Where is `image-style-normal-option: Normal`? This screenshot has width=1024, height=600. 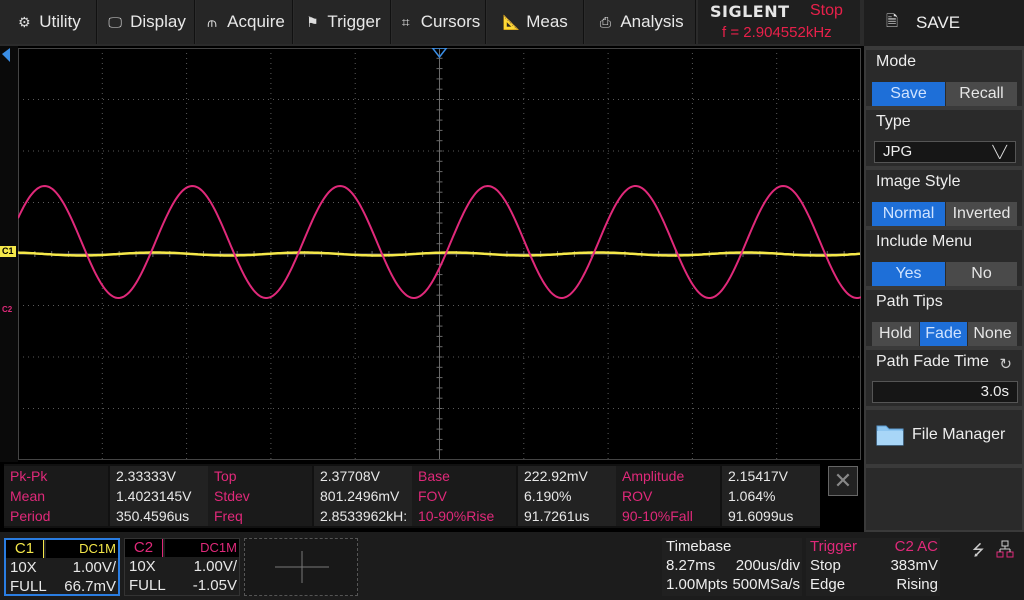 image-style-normal-option: Normal is located at coordinates (909, 214).